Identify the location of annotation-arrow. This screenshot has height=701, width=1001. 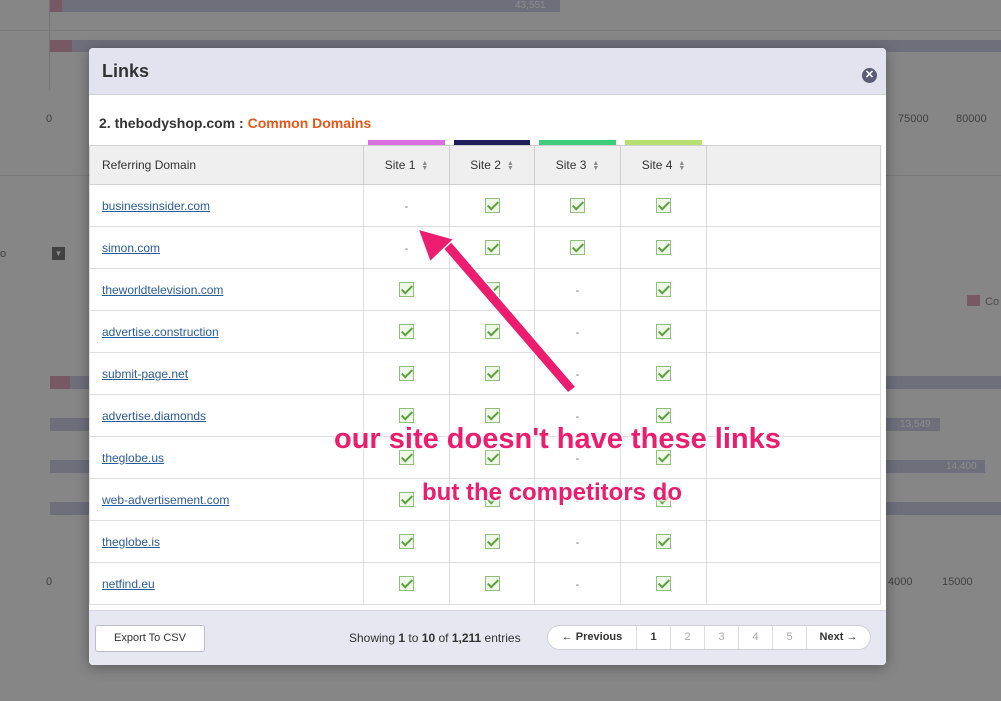
(497, 311).